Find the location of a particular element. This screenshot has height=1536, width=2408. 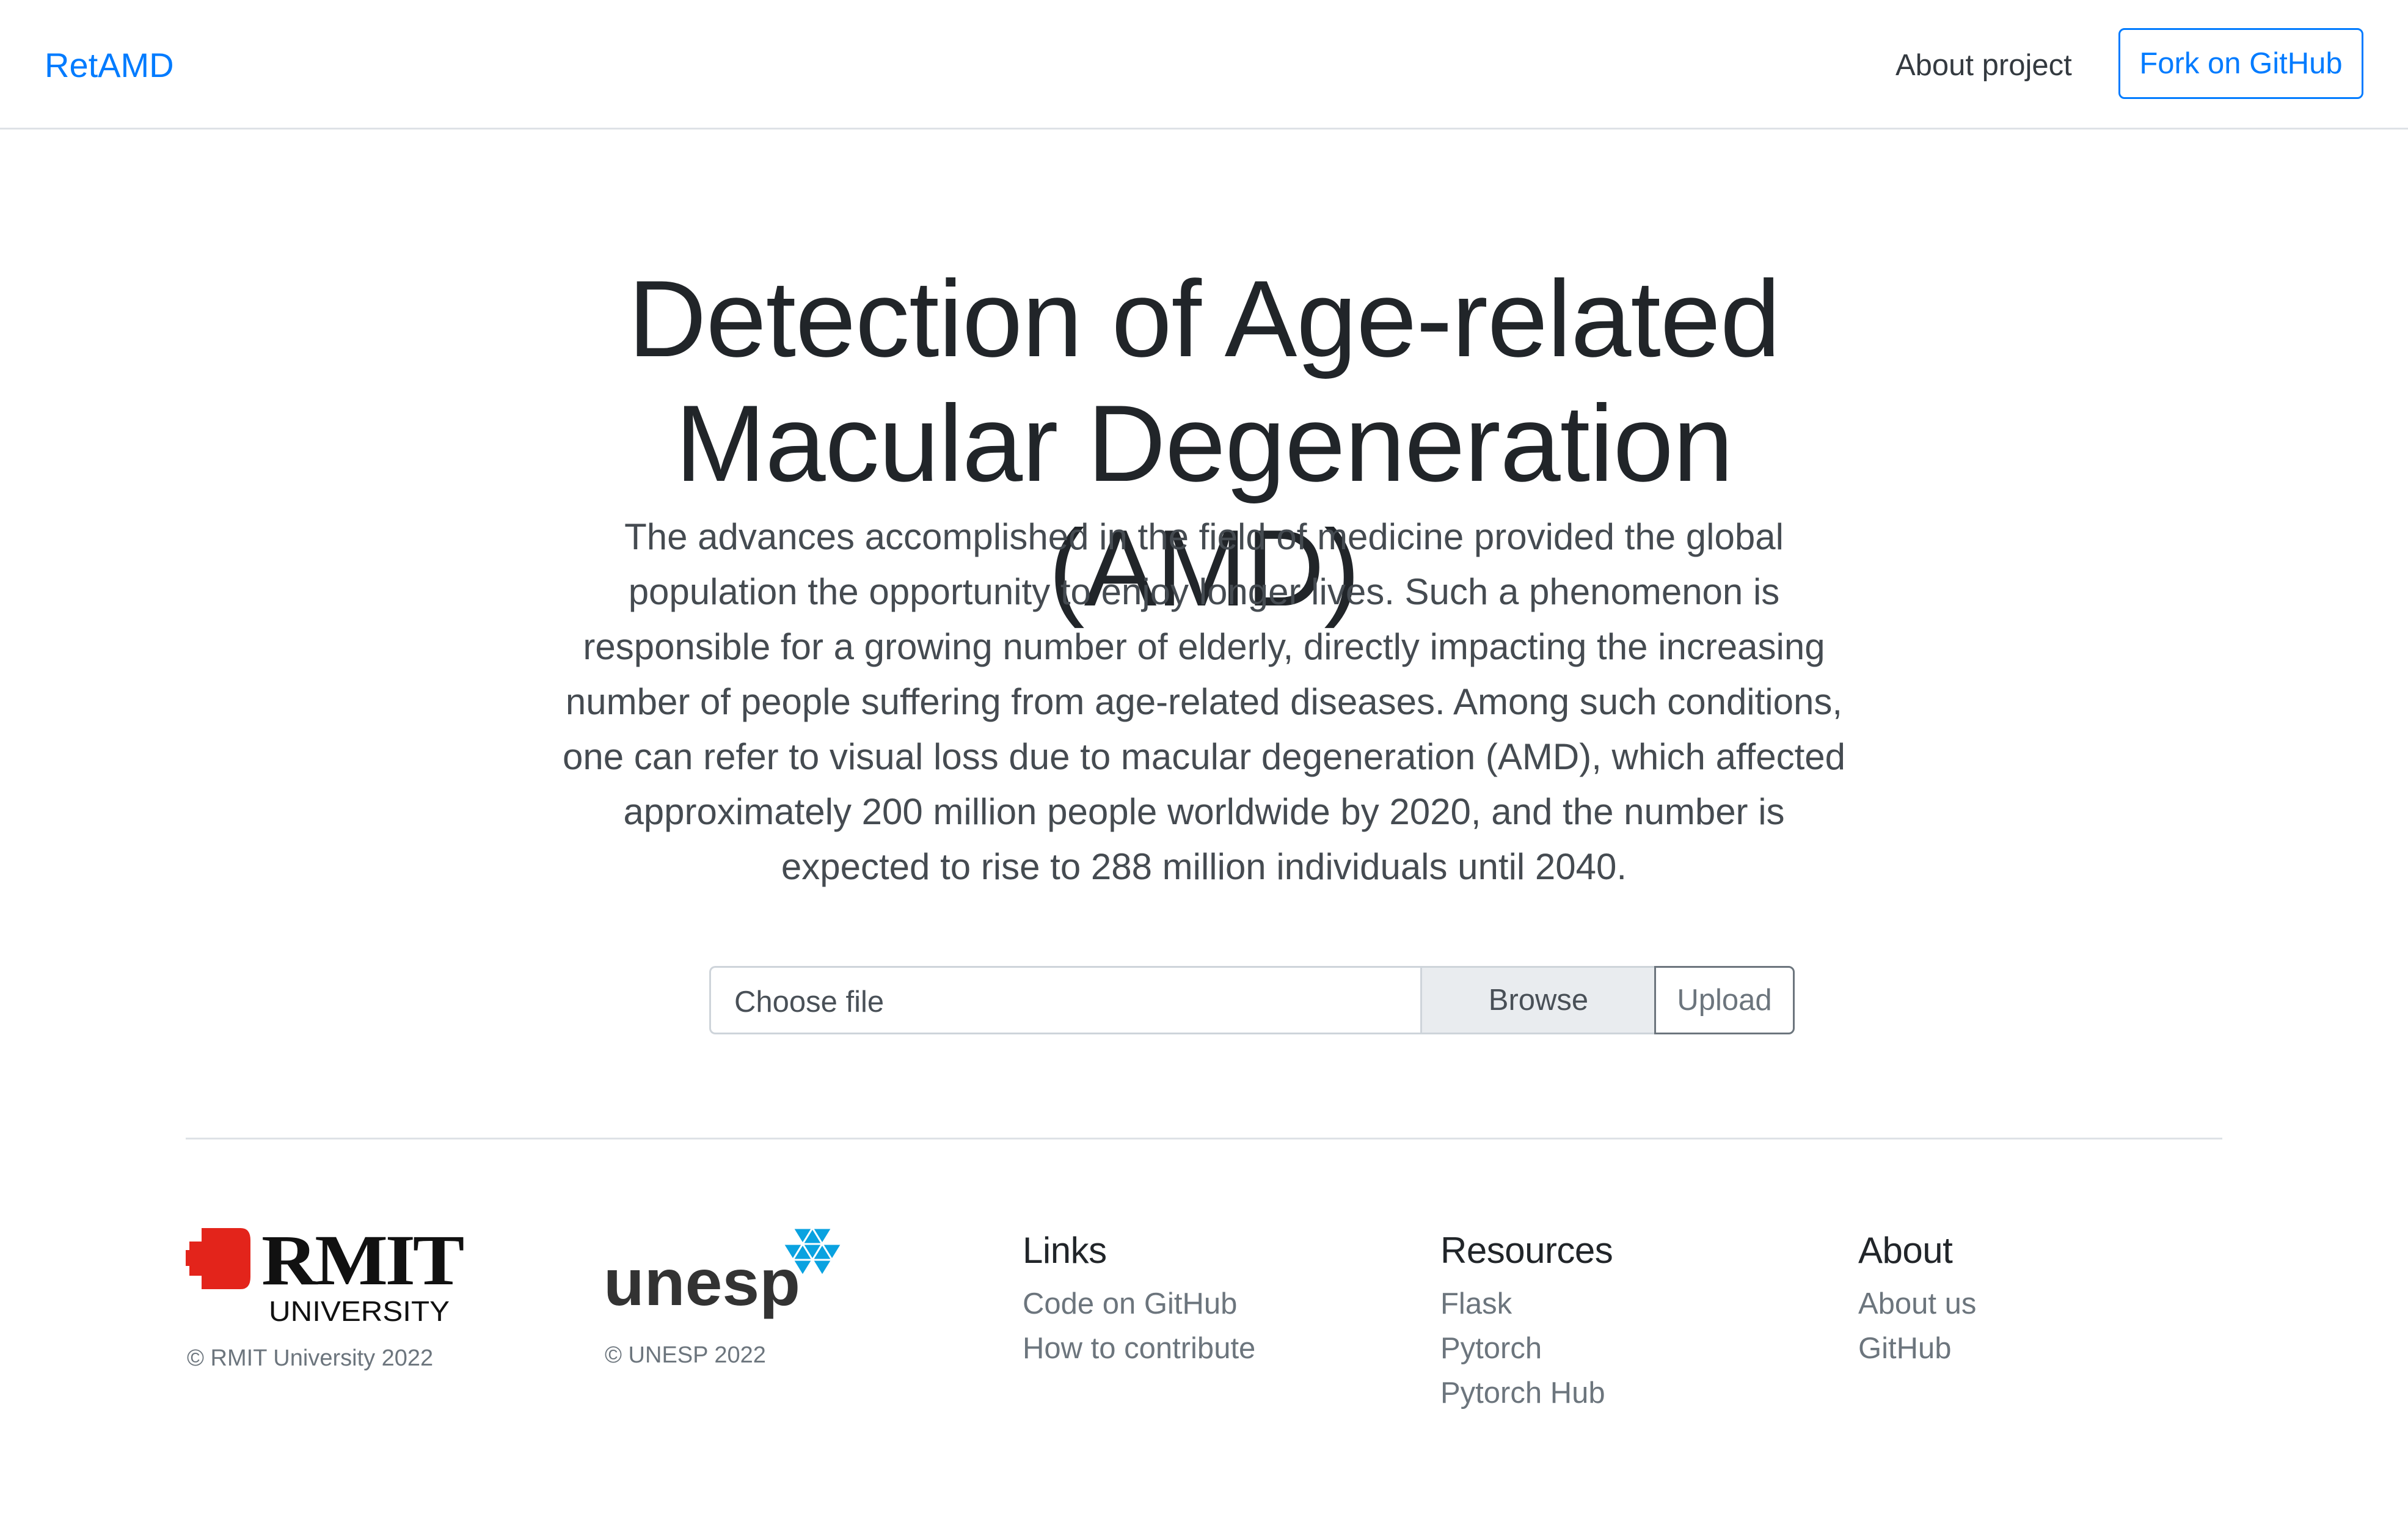

file-input: Choose file is located at coordinates (1064, 1000).